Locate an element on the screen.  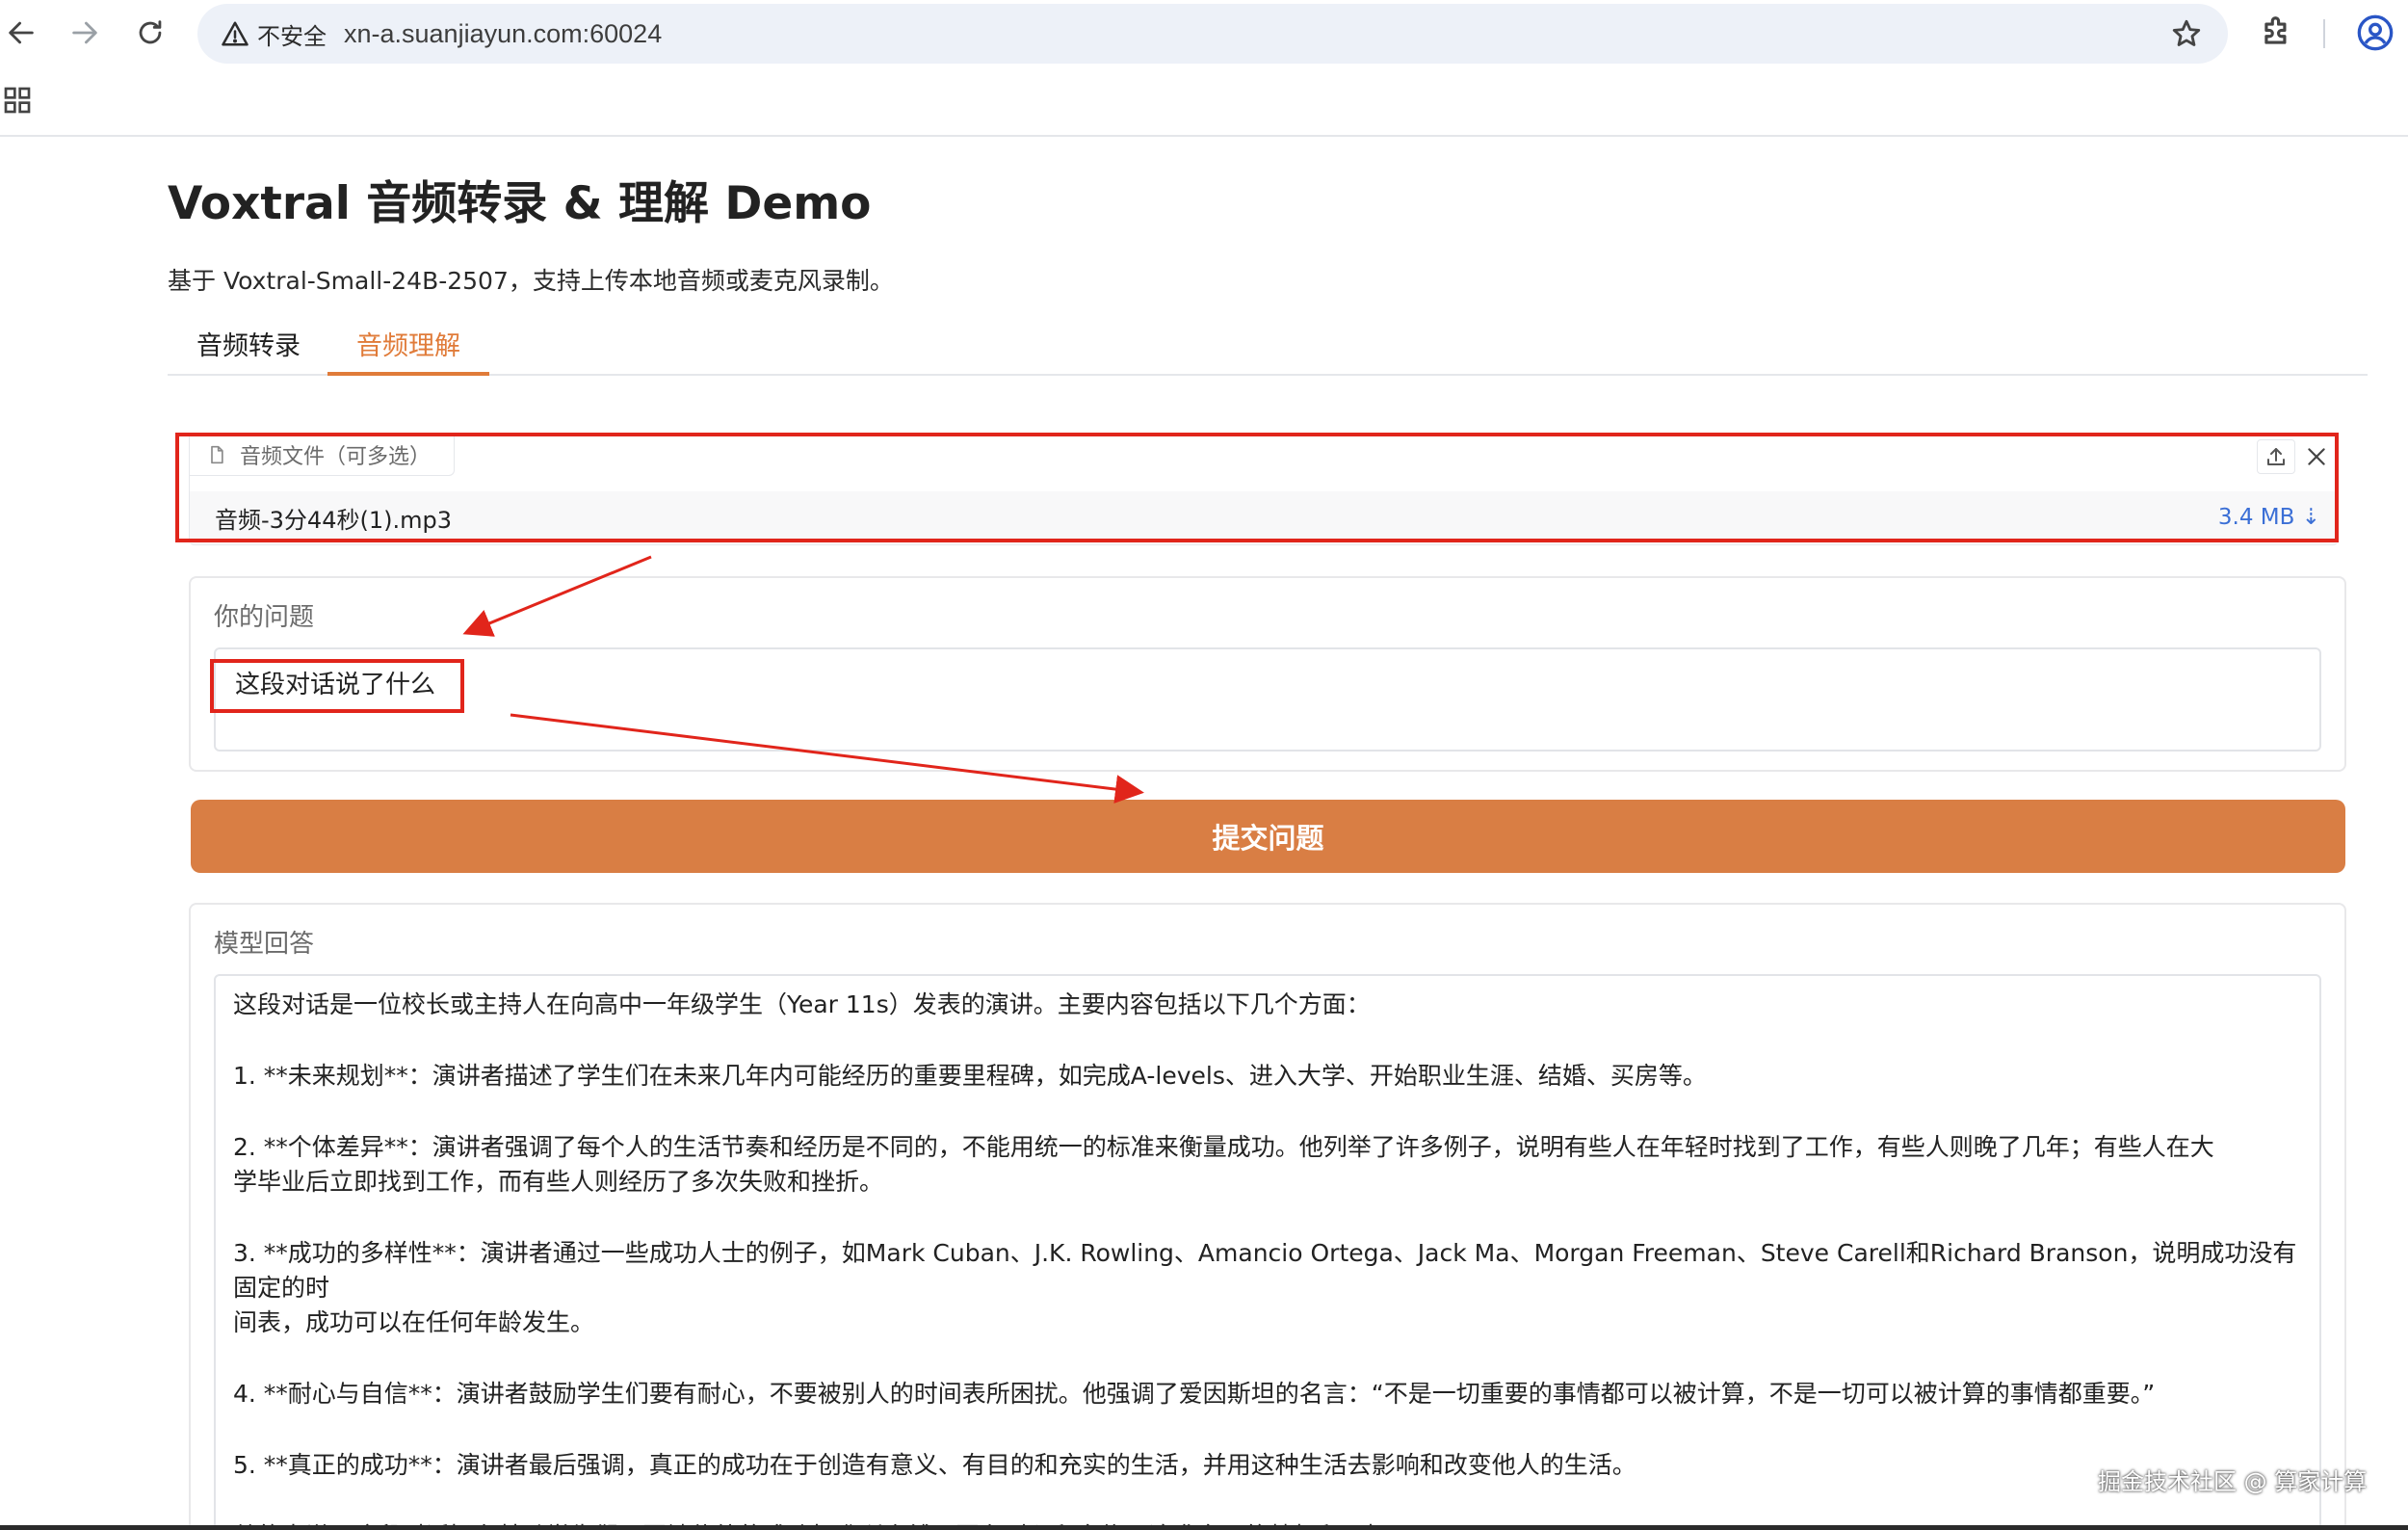
response-label: 模型回答 is located at coordinates (264, 945).